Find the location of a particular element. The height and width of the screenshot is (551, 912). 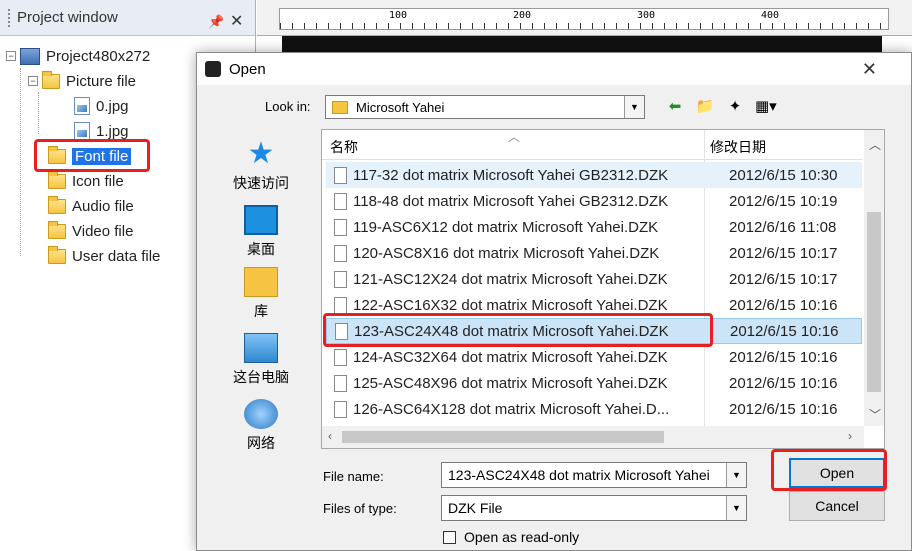

place-label: 网络 is located at coordinates (261, 443).